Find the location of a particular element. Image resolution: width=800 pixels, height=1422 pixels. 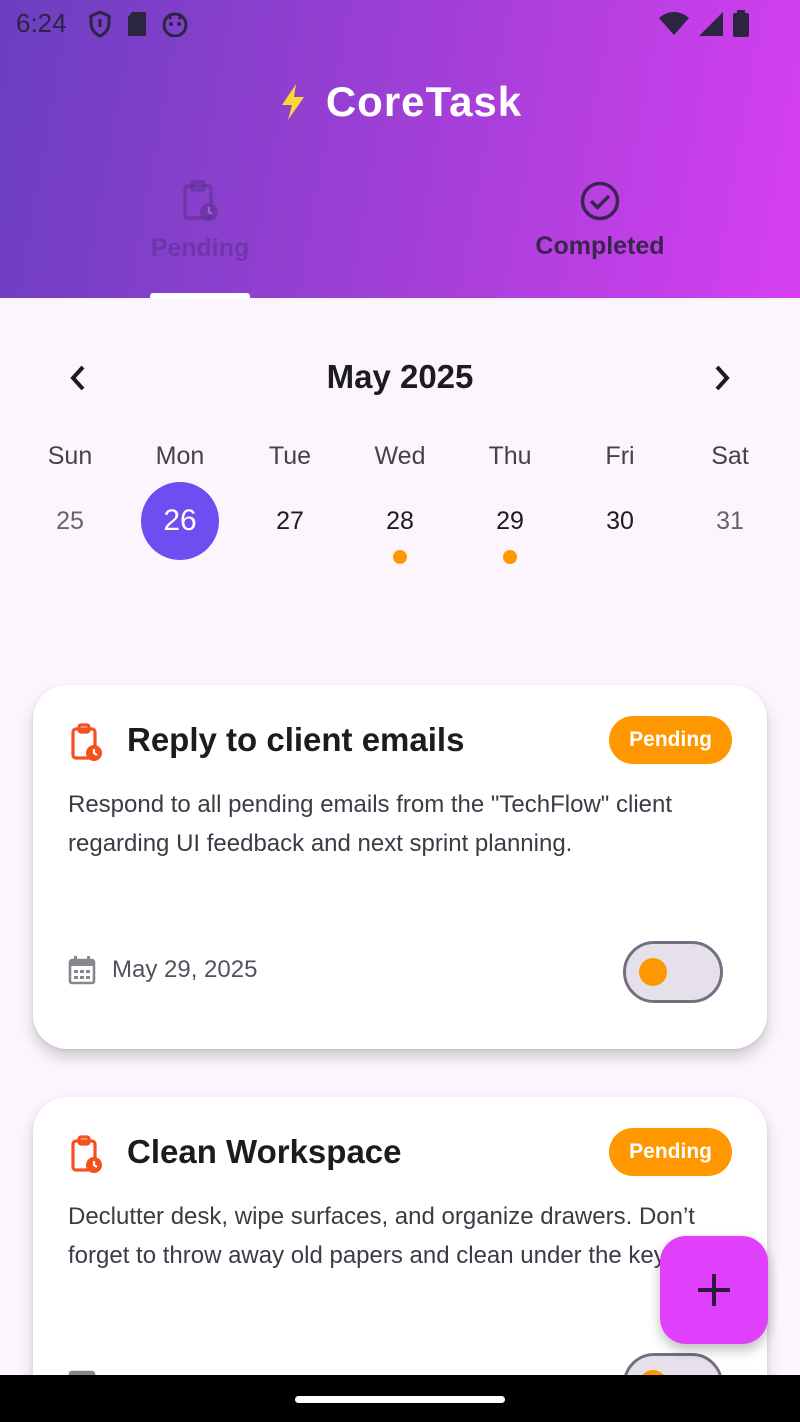

day-number: 27 is located at coordinates (290, 520).